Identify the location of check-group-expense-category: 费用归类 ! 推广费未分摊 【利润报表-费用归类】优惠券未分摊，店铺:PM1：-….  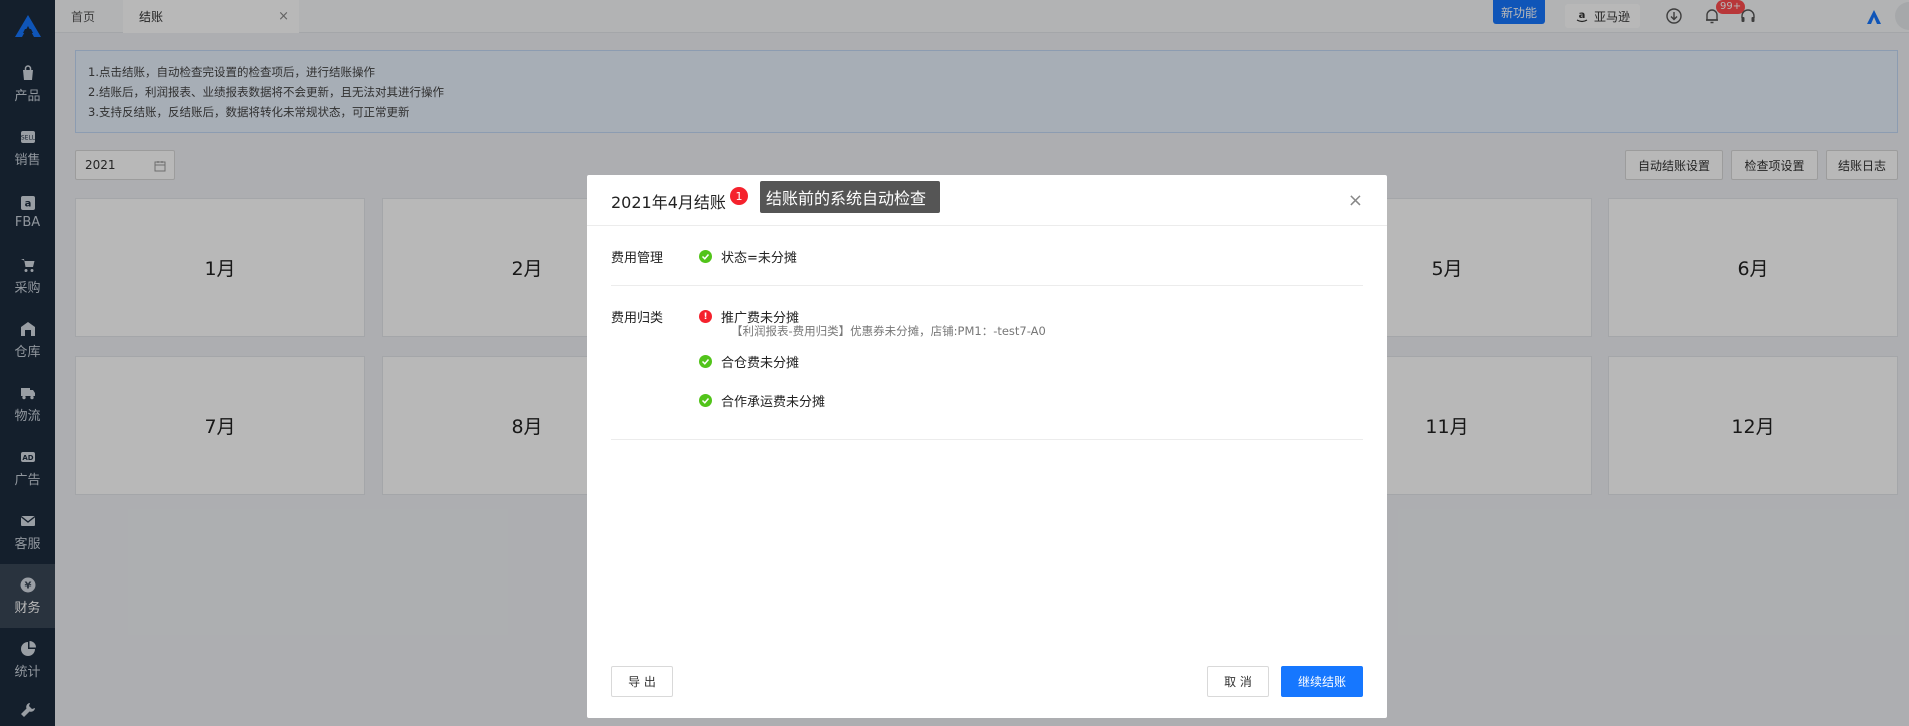
(987, 363).